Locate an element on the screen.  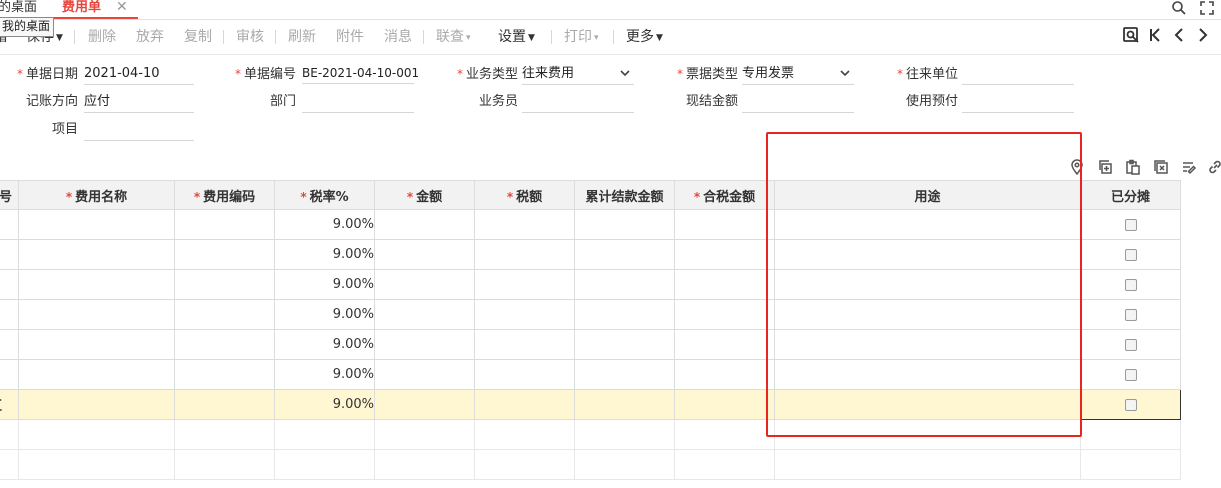
more-button: 更多 ▼ is located at coordinates (644, 37).